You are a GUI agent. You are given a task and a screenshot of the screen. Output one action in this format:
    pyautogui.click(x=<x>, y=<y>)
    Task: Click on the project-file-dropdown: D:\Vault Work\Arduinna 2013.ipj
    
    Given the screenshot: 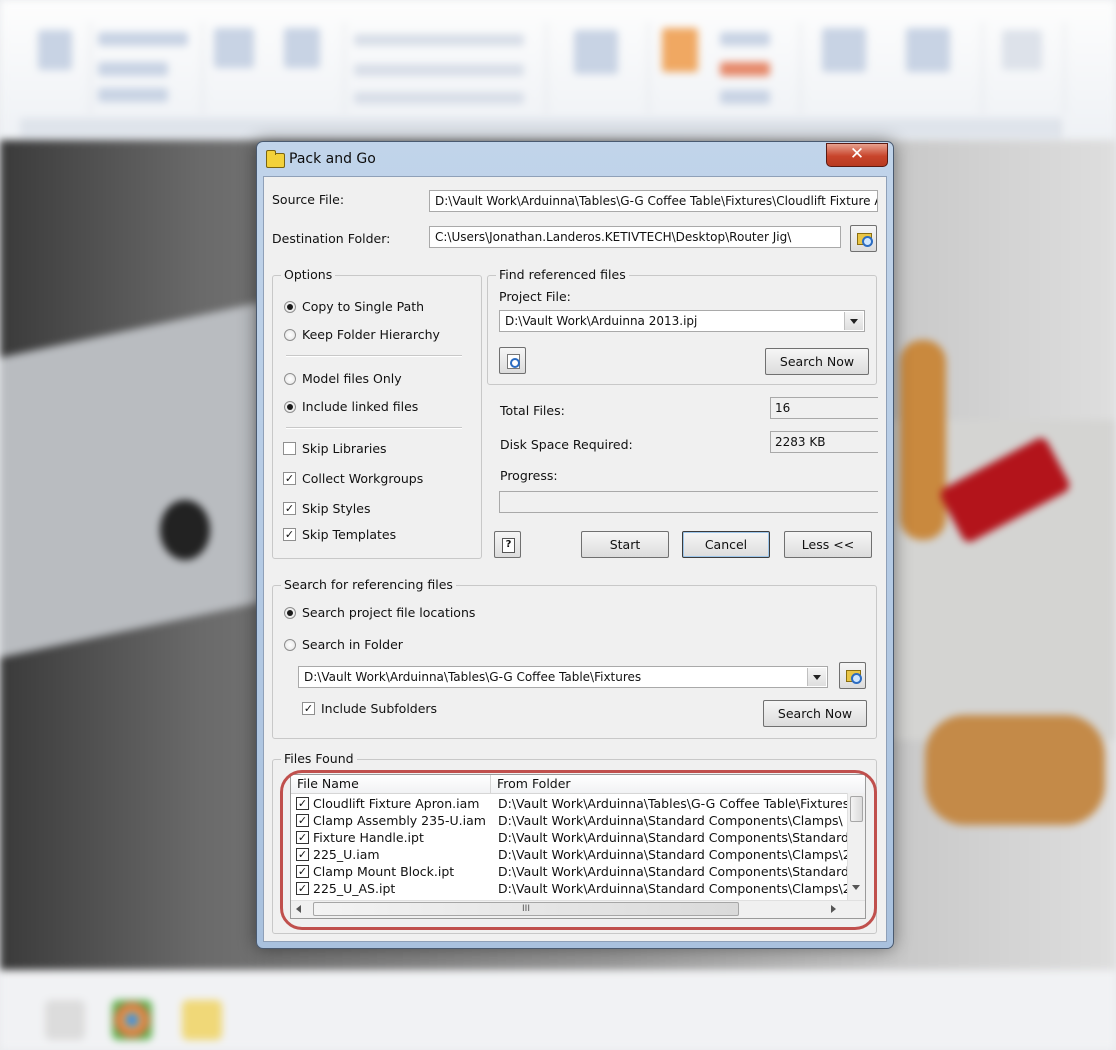 What is the action you would take?
    pyautogui.click(x=682, y=321)
    